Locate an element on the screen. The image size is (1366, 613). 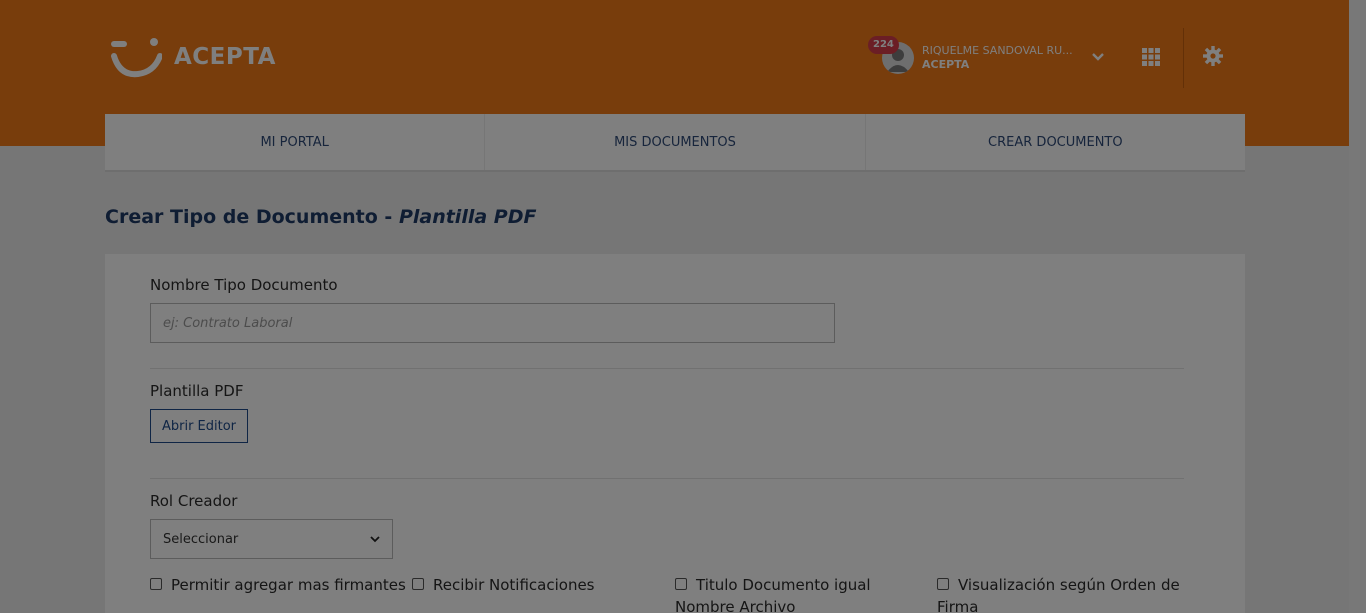
user-menu: 224 RIQUELME SANDOVAL RU... ACEPTA is located at coordinates (990, 55).